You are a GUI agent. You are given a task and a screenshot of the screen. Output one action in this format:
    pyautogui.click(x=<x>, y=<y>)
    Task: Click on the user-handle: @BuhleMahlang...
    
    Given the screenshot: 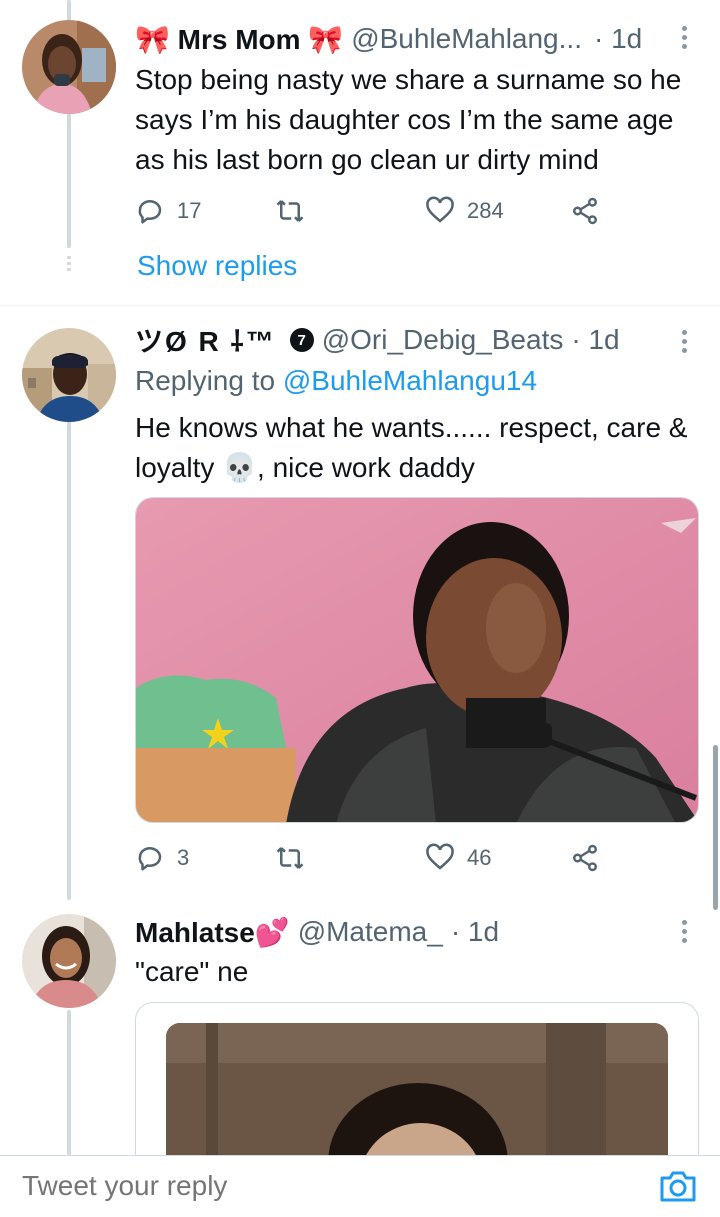 What is the action you would take?
    pyautogui.click(x=466, y=39)
    